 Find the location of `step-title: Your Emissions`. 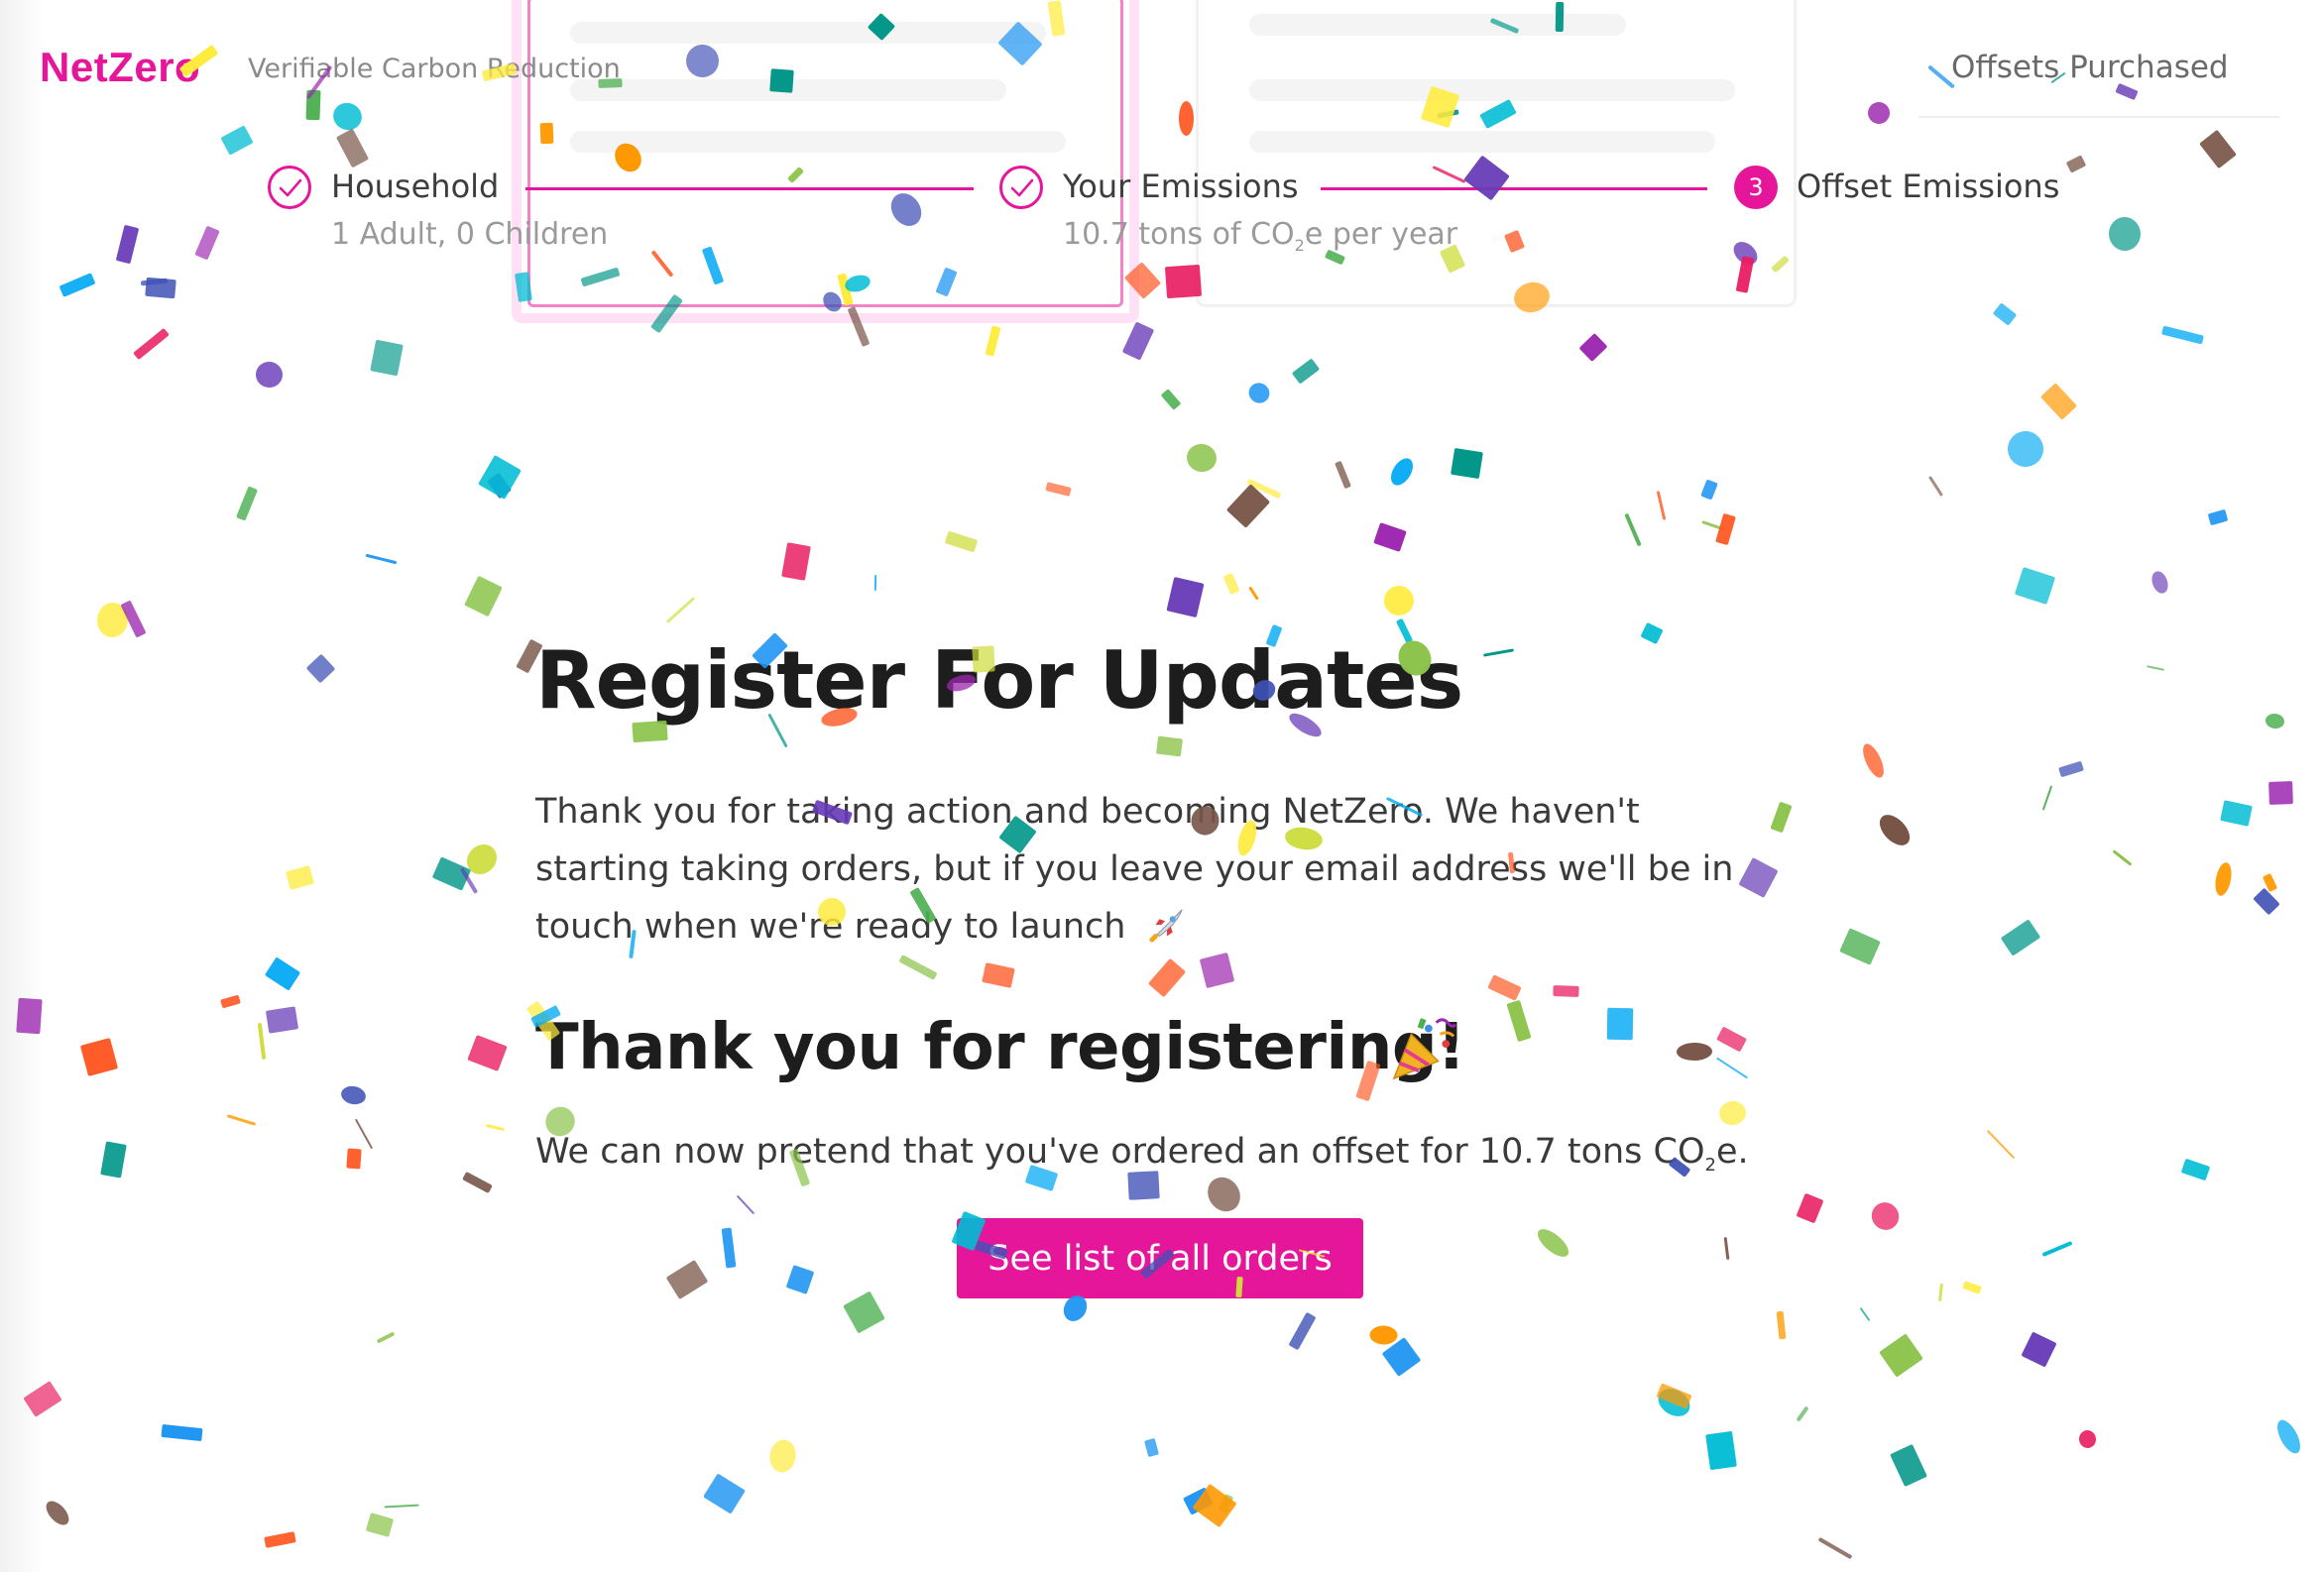

step-title: Your Emissions is located at coordinates (1181, 187).